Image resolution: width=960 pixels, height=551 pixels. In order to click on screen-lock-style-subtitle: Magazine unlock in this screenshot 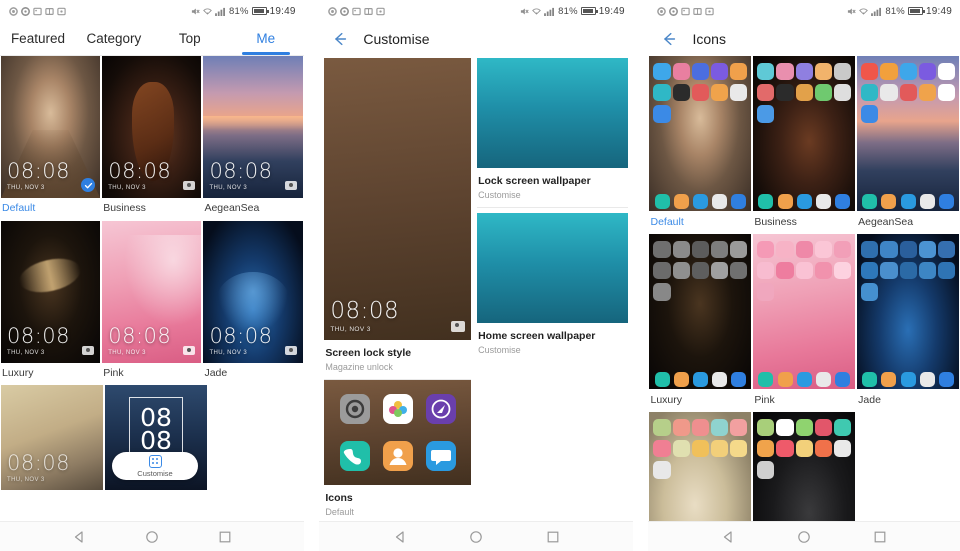, I will do `click(359, 367)`.